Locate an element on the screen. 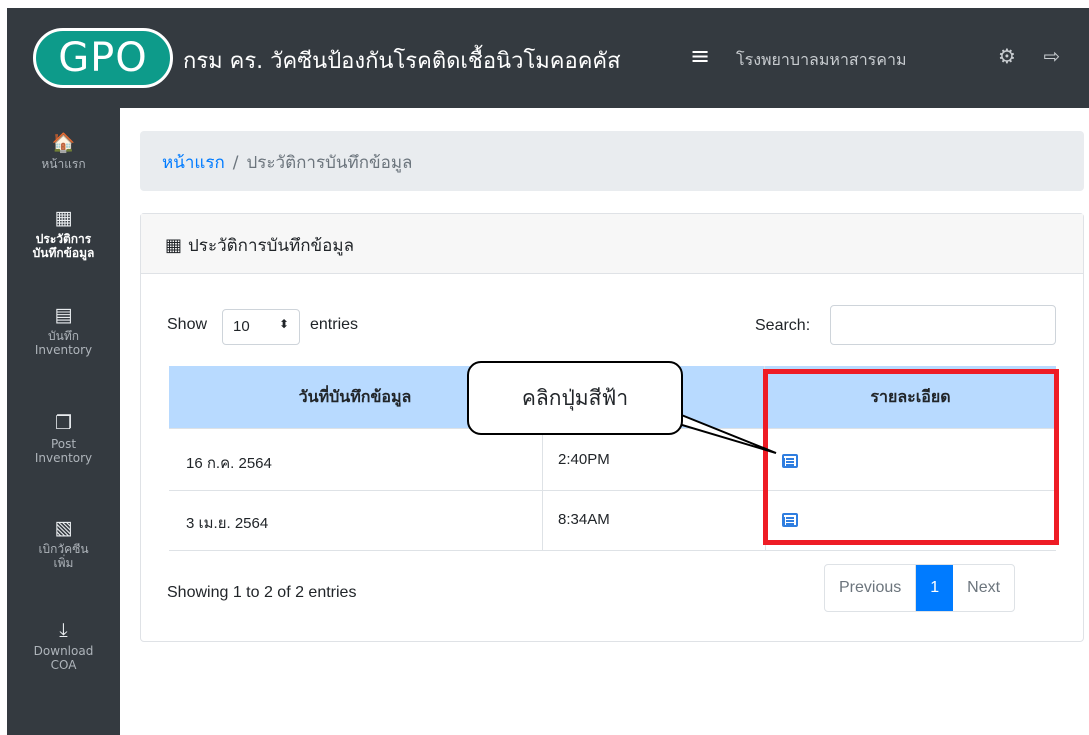 The width and height of the screenshot is (1089, 735). sidebar-item-request-vaccine: ▧ เบิกวัคซีน เพิ่ม is located at coordinates (63, 543).